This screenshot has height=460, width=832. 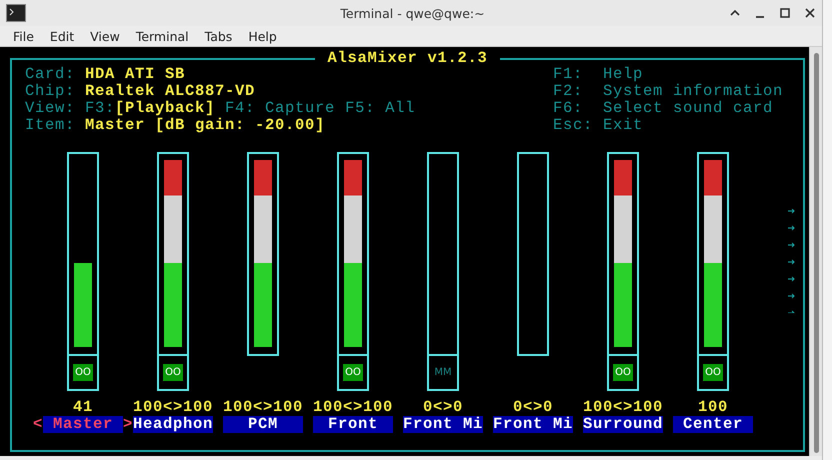 What do you see at coordinates (262, 36) in the screenshot?
I see `menu-item: Help` at bounding box center [262, 36].